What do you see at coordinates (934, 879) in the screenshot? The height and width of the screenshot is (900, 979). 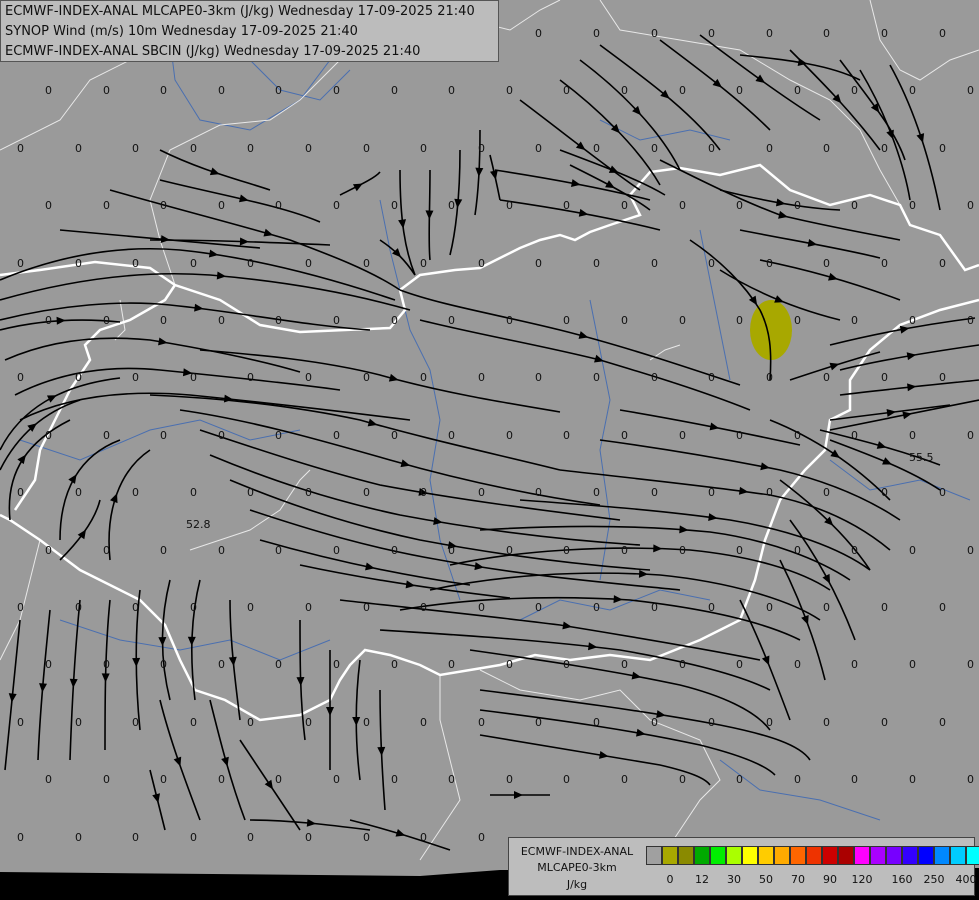 I see `legend-tick-label: 250` at bounding box center [934, 879].